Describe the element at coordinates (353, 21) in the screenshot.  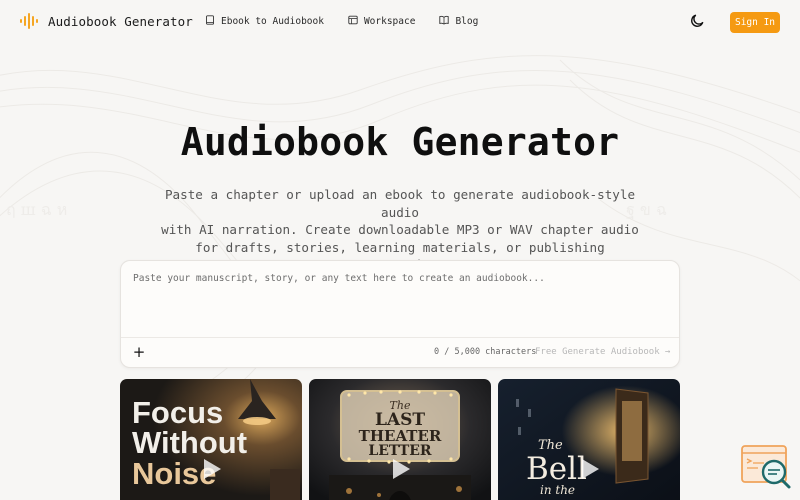
I see `workspace-icon` at that location.